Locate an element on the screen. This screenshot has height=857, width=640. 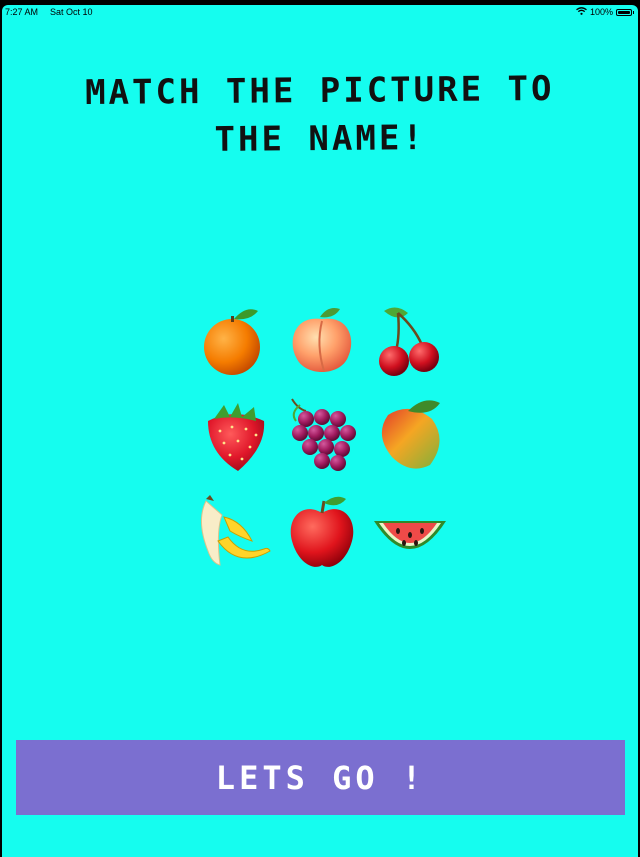
battery-icon is located at coordinates (624, 12).